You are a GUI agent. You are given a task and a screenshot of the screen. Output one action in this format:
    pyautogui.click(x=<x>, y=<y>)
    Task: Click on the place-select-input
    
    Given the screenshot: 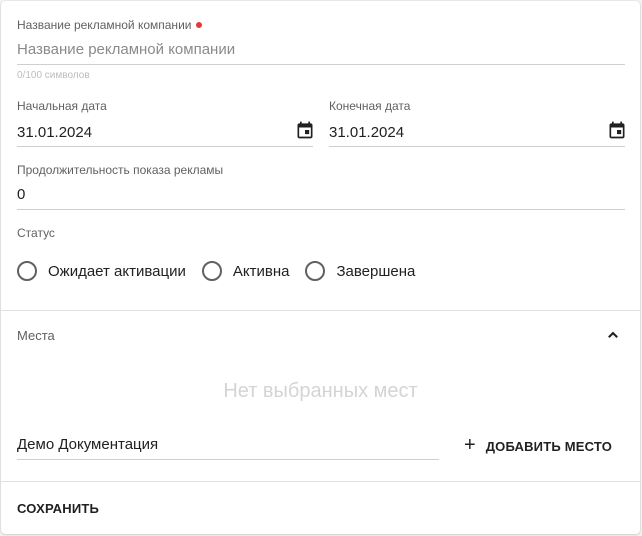 What is the action you would take?
    pyautogui.click(x=217, y=444)
    